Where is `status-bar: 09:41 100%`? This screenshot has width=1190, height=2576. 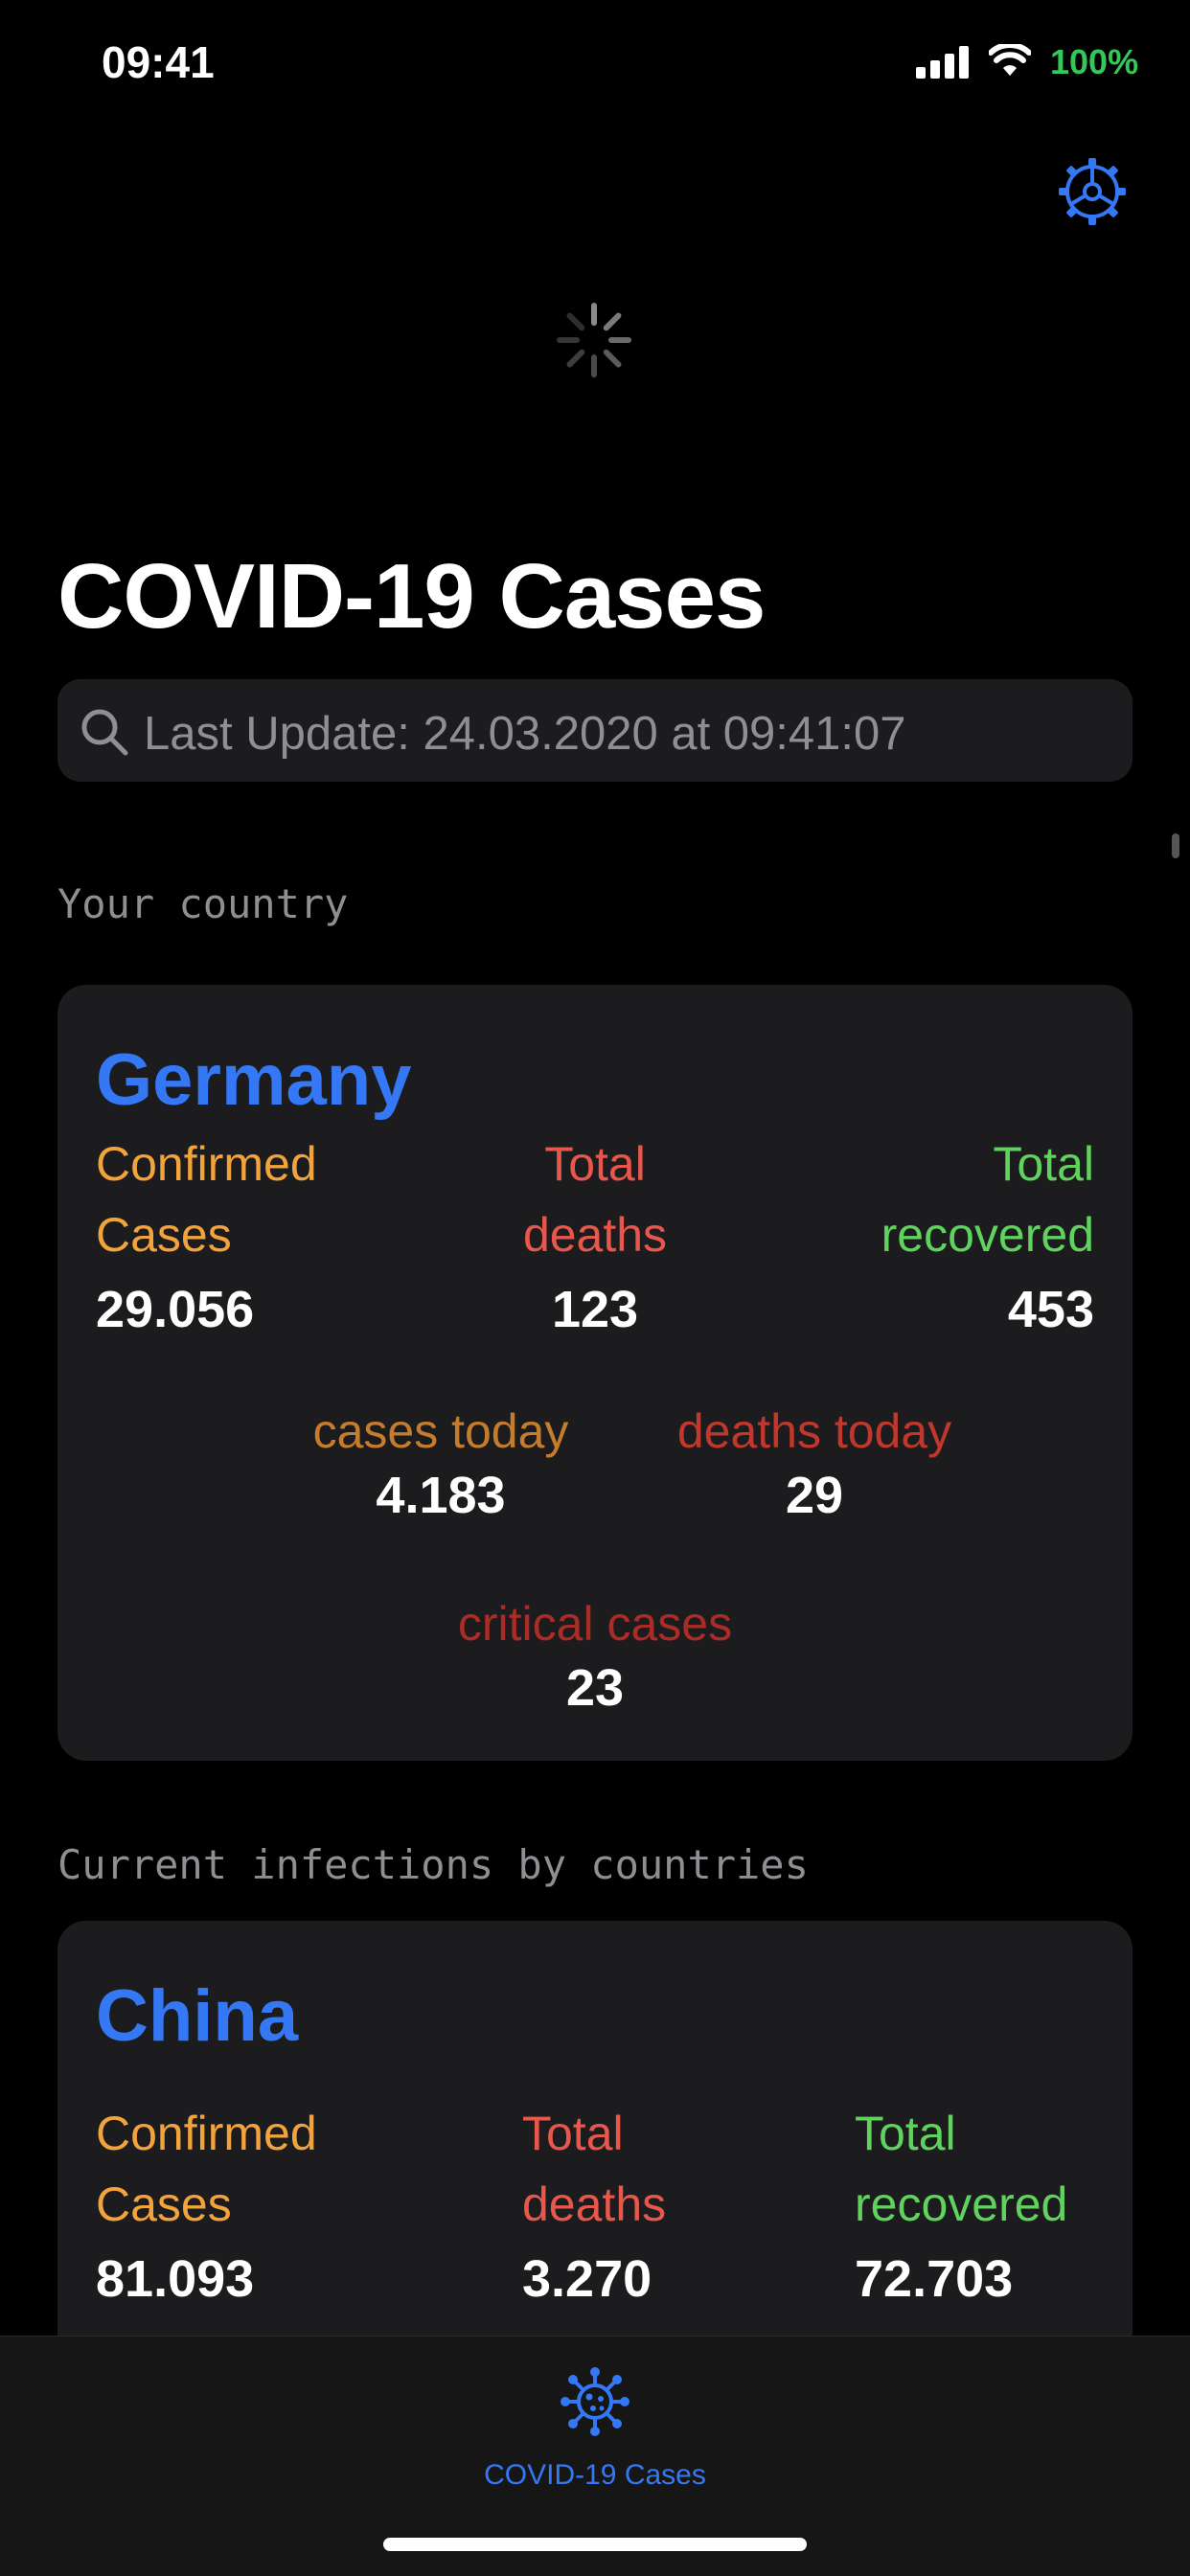 status-bar: 09:41 100% is located at coordinates (595, 62).